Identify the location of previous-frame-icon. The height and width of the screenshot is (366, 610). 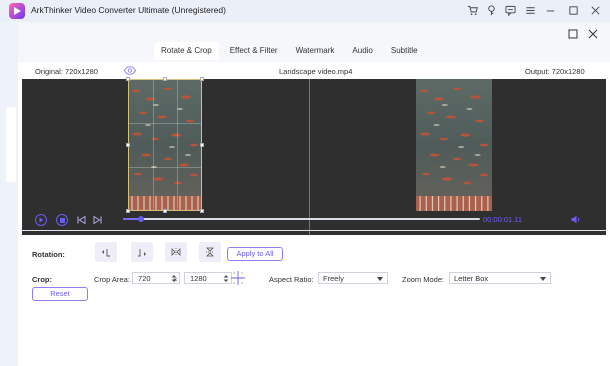
(81, 220).